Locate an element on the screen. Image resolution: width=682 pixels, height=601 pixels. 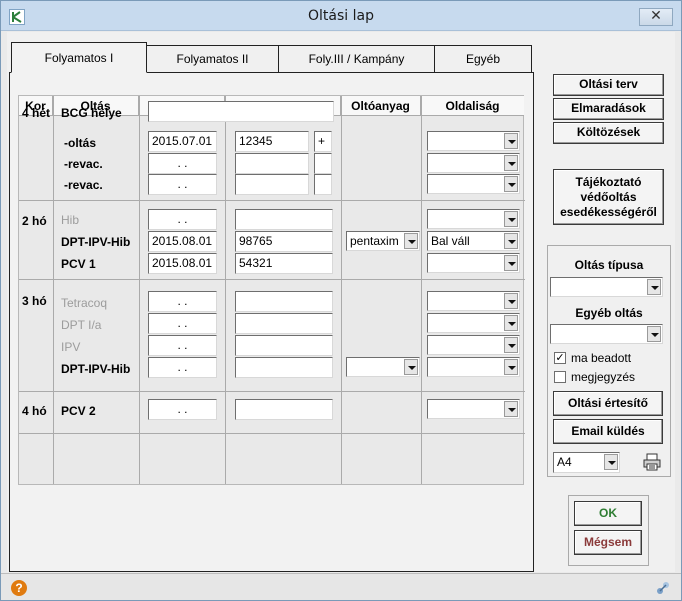
tab-folyamatos-1: Folyamatos I is located at coordinates (79, 57).